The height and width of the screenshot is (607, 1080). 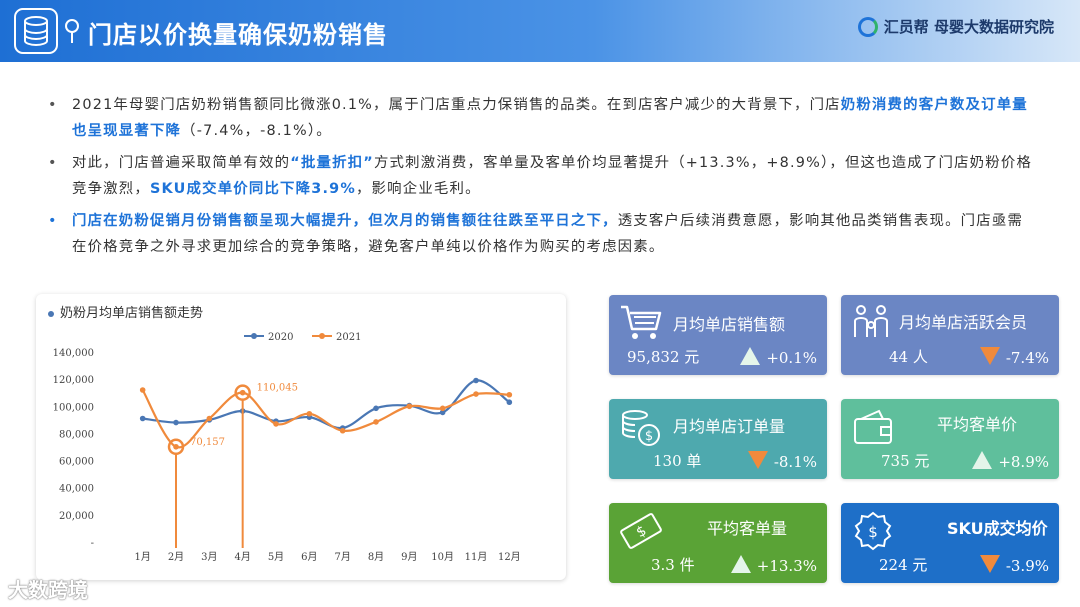 I want to click on kpi-value: 95,832 元, so click(x=663, y=357).